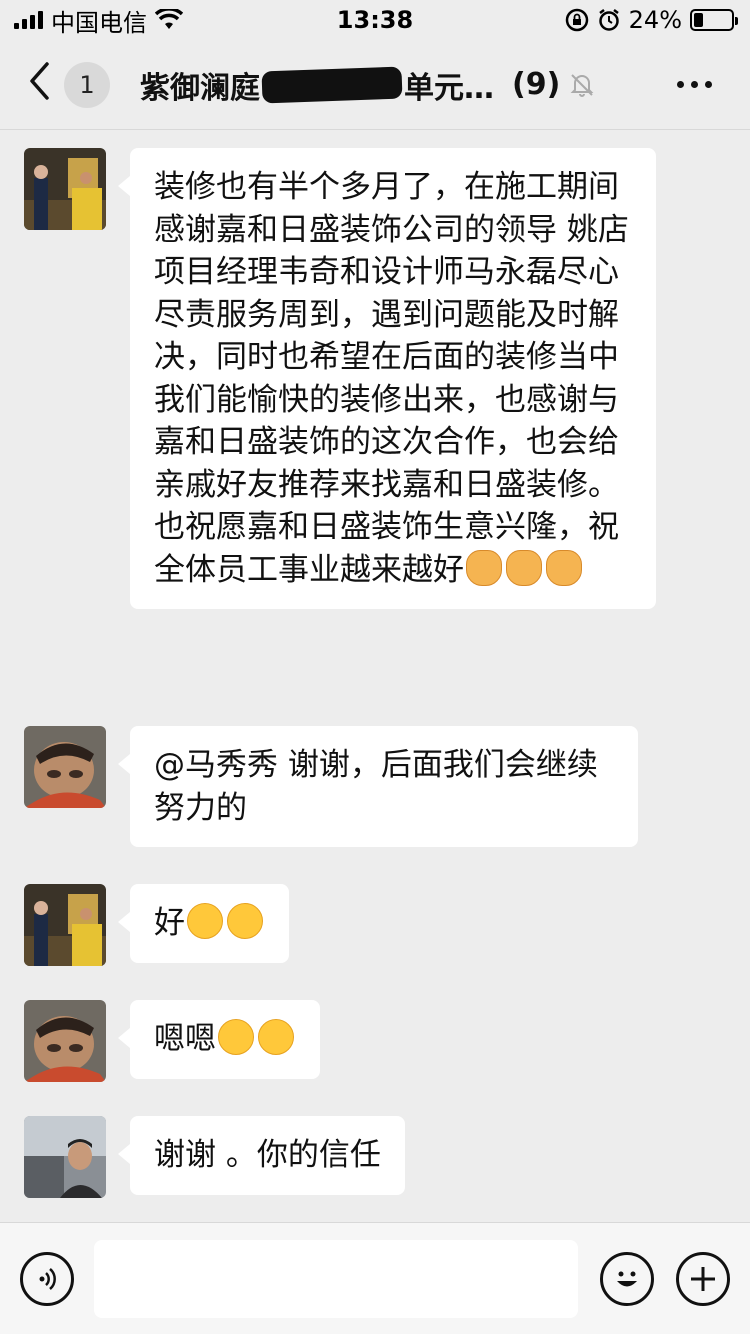 This screenshot has width=750, height=1334. Describe the element at coordinates (169, 19) in the screenshot. I see `wifi-icon` at that location.